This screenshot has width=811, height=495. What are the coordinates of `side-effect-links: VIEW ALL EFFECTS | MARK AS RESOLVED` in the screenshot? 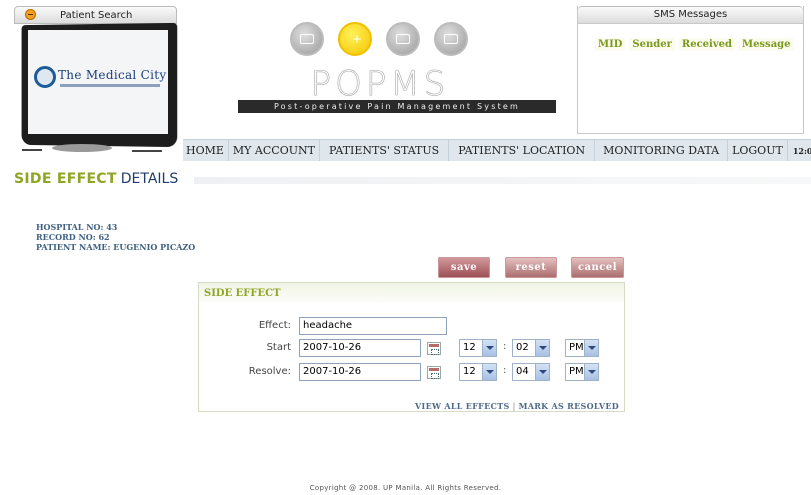 It's located at (409, 406).